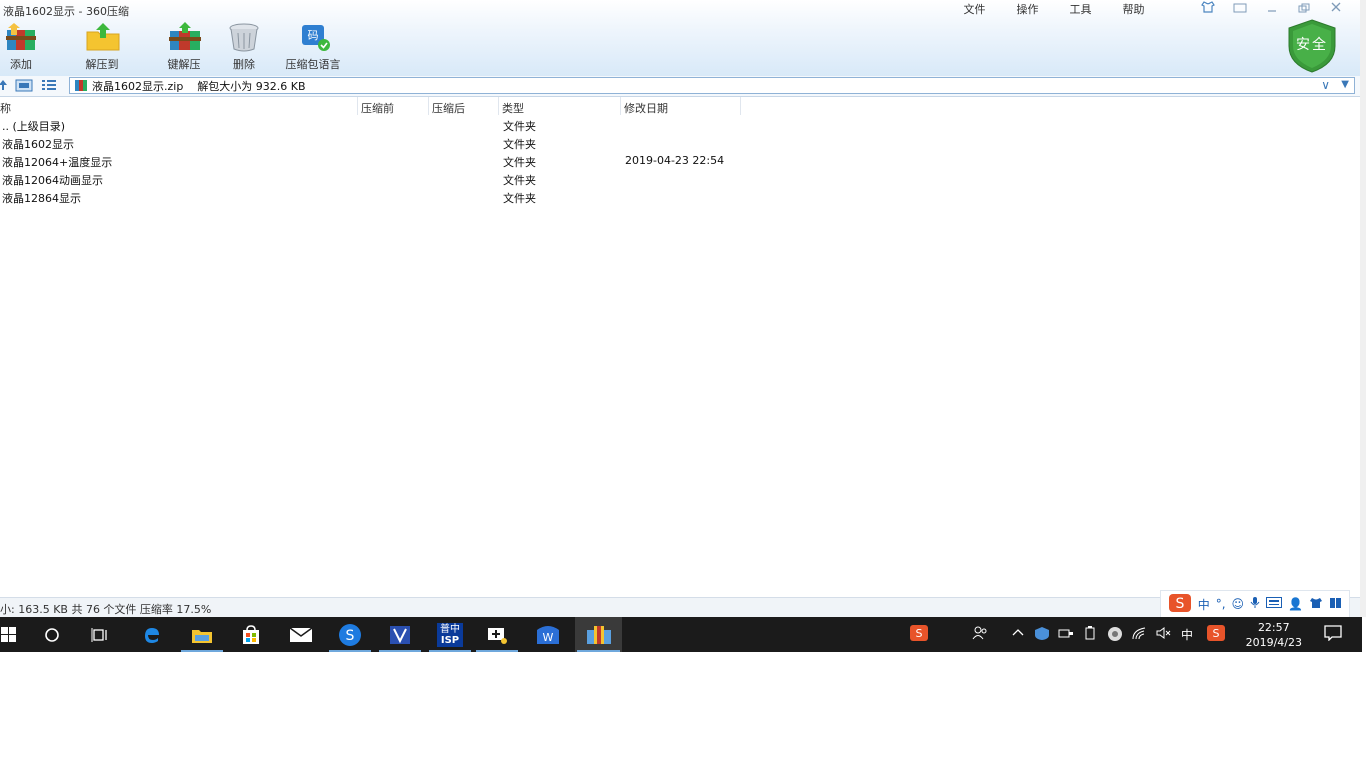 The width and height of the screenshot is (1366, 768). What do you see at coordinates (244, 37) in the screenshot?
I see `trash-icon` at bounding box center [244, 37].